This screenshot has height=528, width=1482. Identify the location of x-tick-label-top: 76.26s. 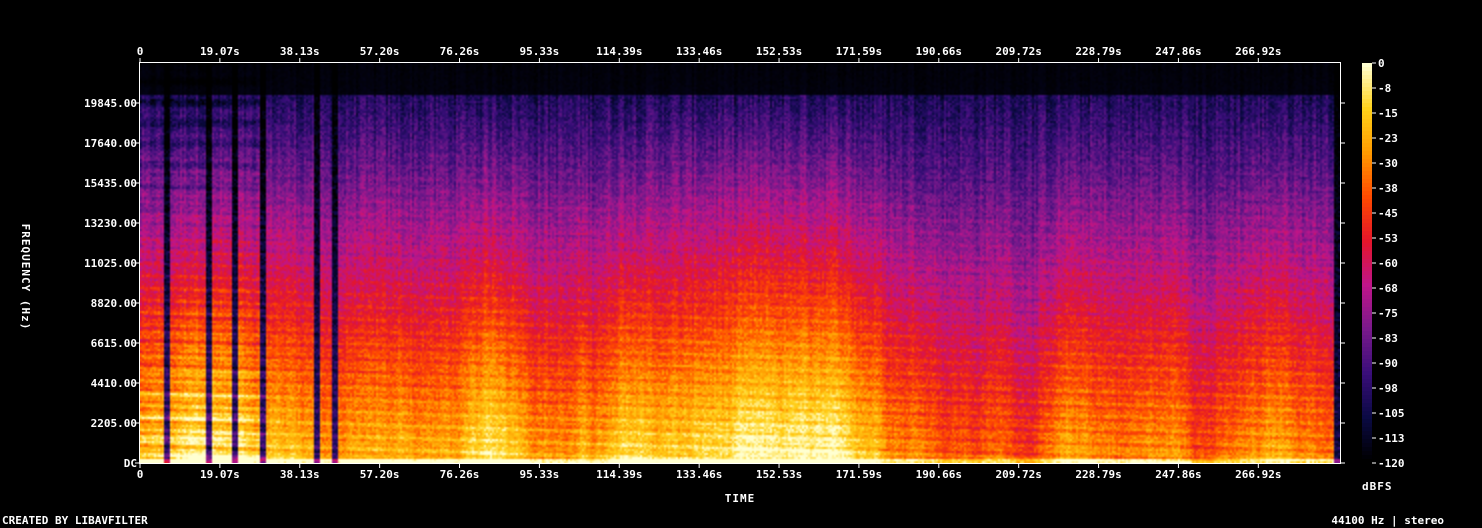
(460, 51).